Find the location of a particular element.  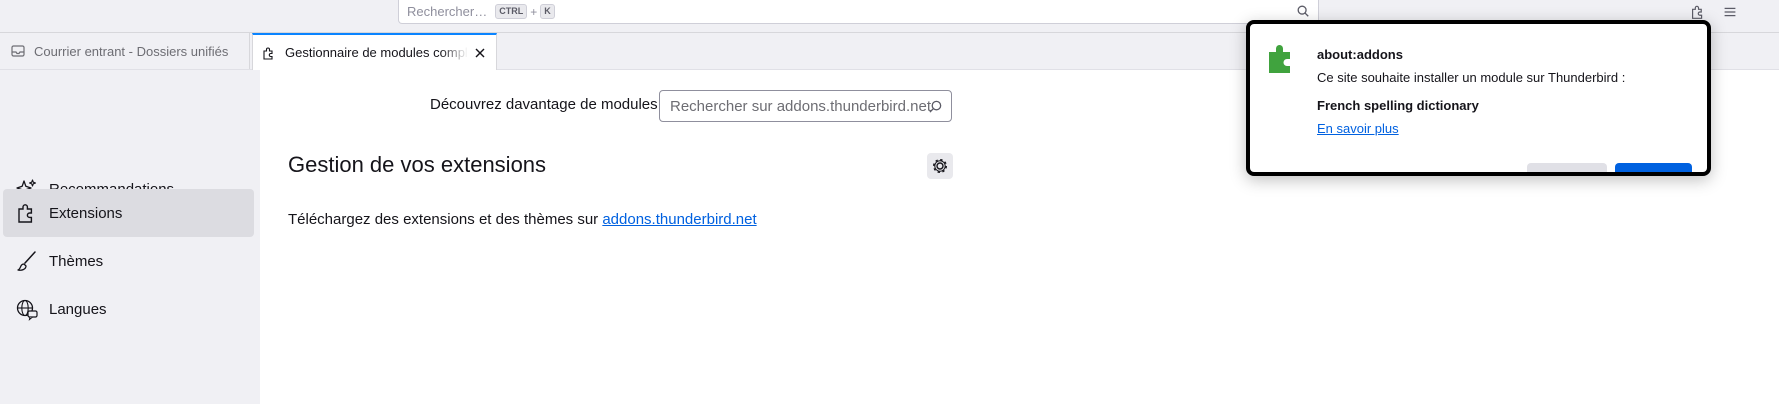

shortcut-ctrl-key: CTRL is located at coordinates (511, 11).